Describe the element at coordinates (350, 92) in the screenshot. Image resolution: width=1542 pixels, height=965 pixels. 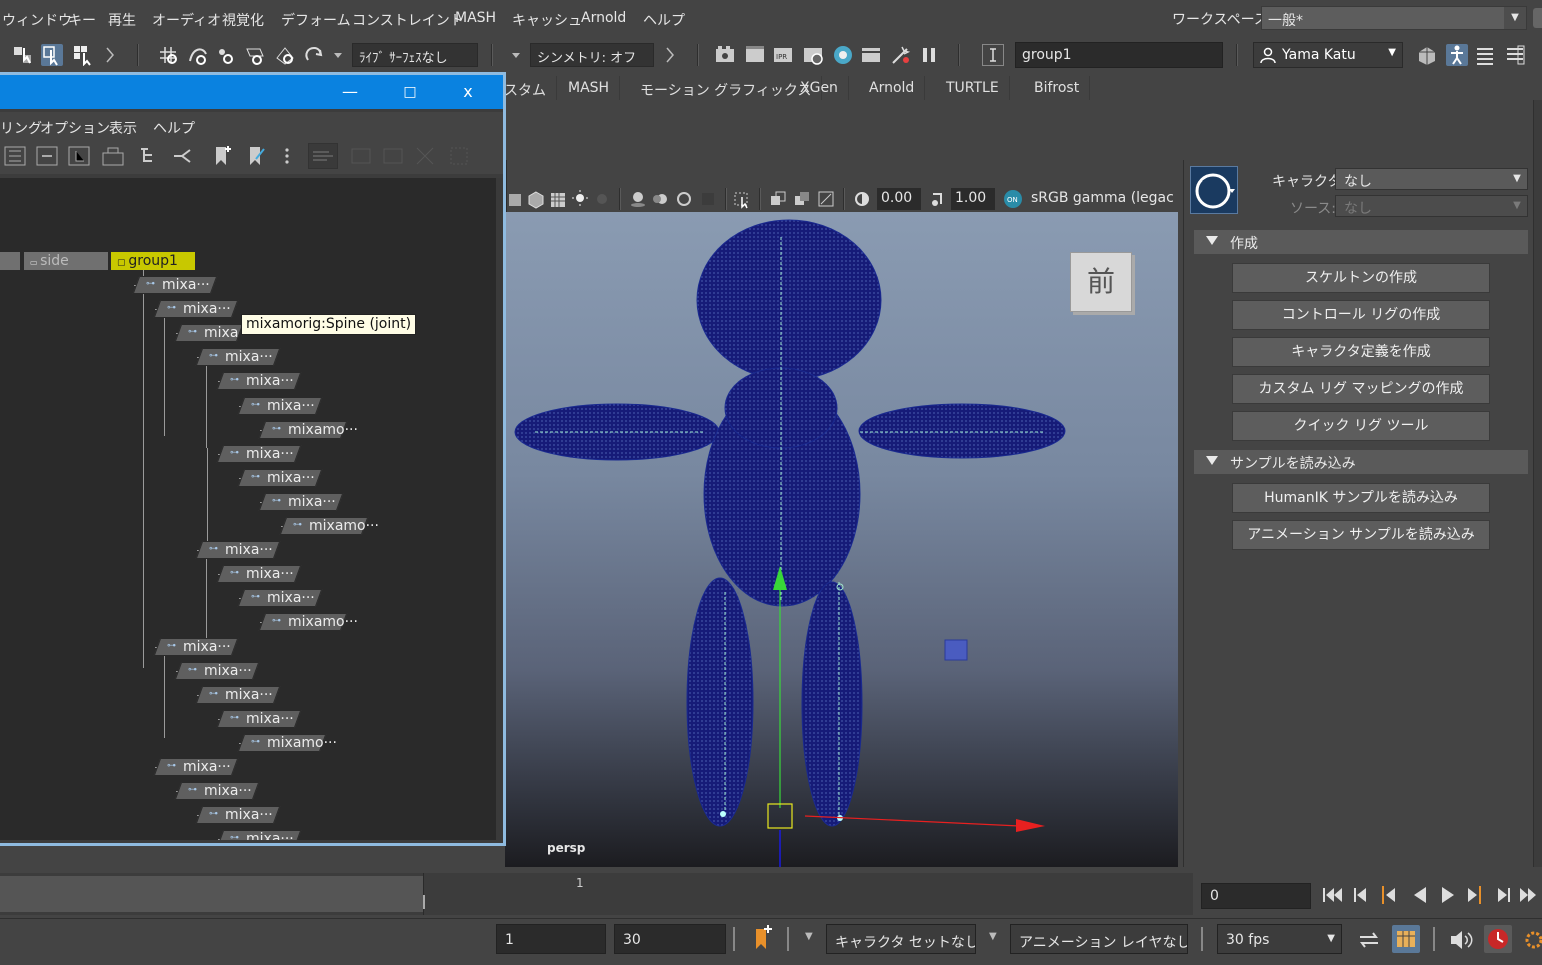
I see `minimize-button: —` at that location.